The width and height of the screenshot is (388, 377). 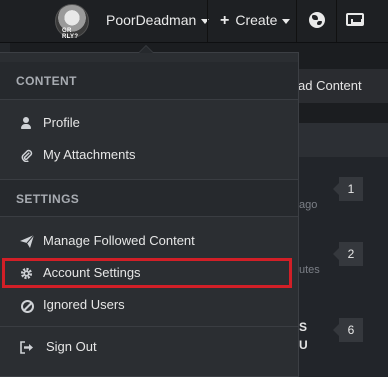 I want to click on globe-icon, so click(x=317, y=20).